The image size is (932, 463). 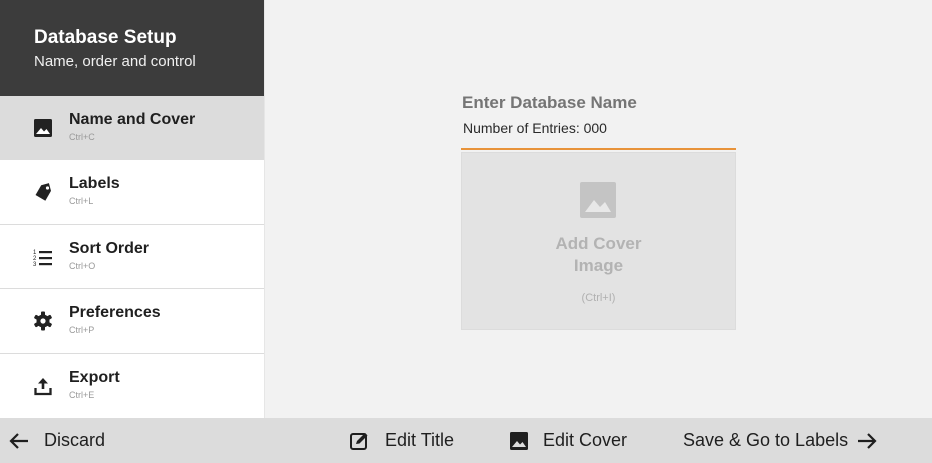 I want to click on sidebar-item-name-and-cover: Name and Cover Ctrl+C, so click(x=132, y=128).